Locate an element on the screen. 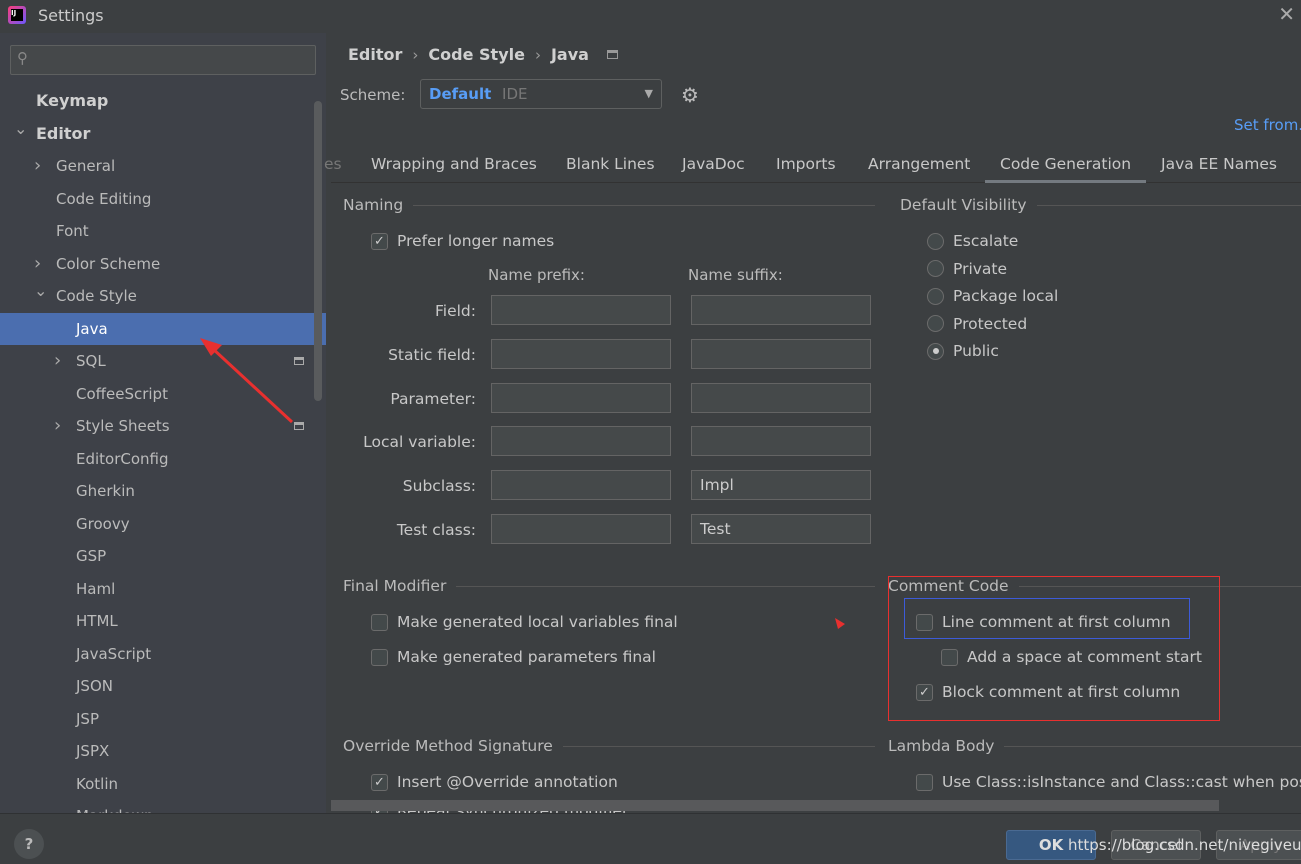 The width and height of the screenshot is (1301, 864). ok-label: OK is located at coordinates (1051, 845).